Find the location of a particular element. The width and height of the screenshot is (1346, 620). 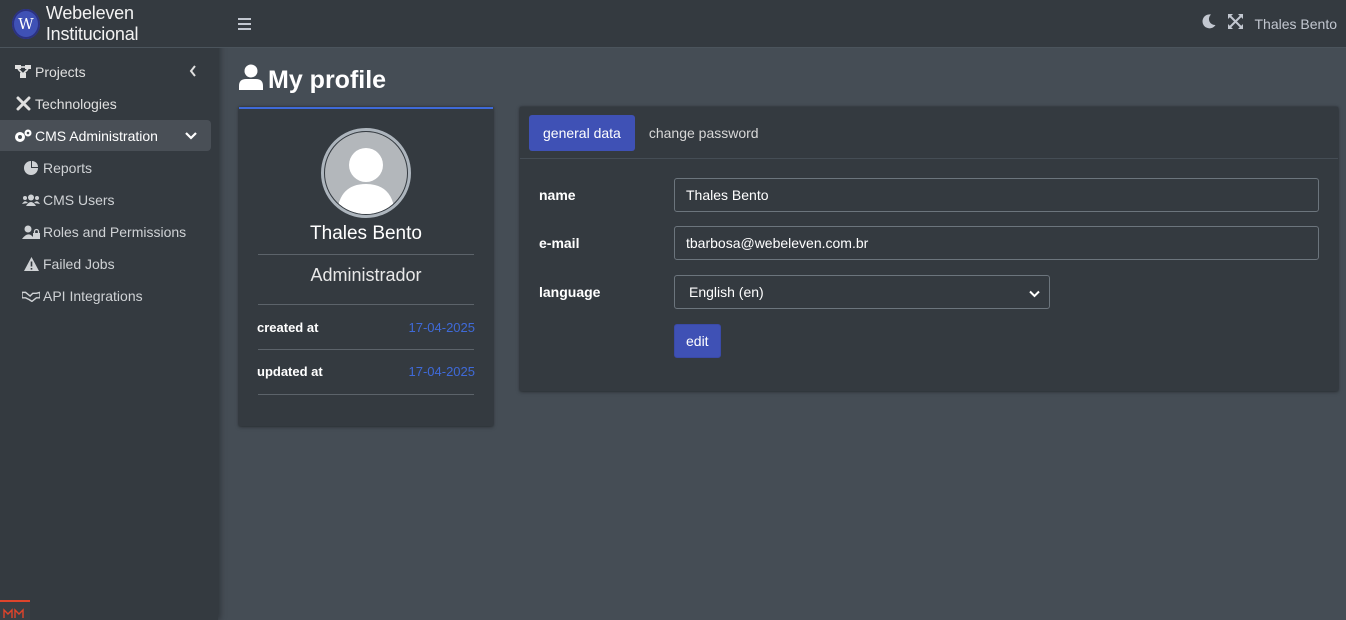

chevron-left-icon is located at coordinates (193, 72).